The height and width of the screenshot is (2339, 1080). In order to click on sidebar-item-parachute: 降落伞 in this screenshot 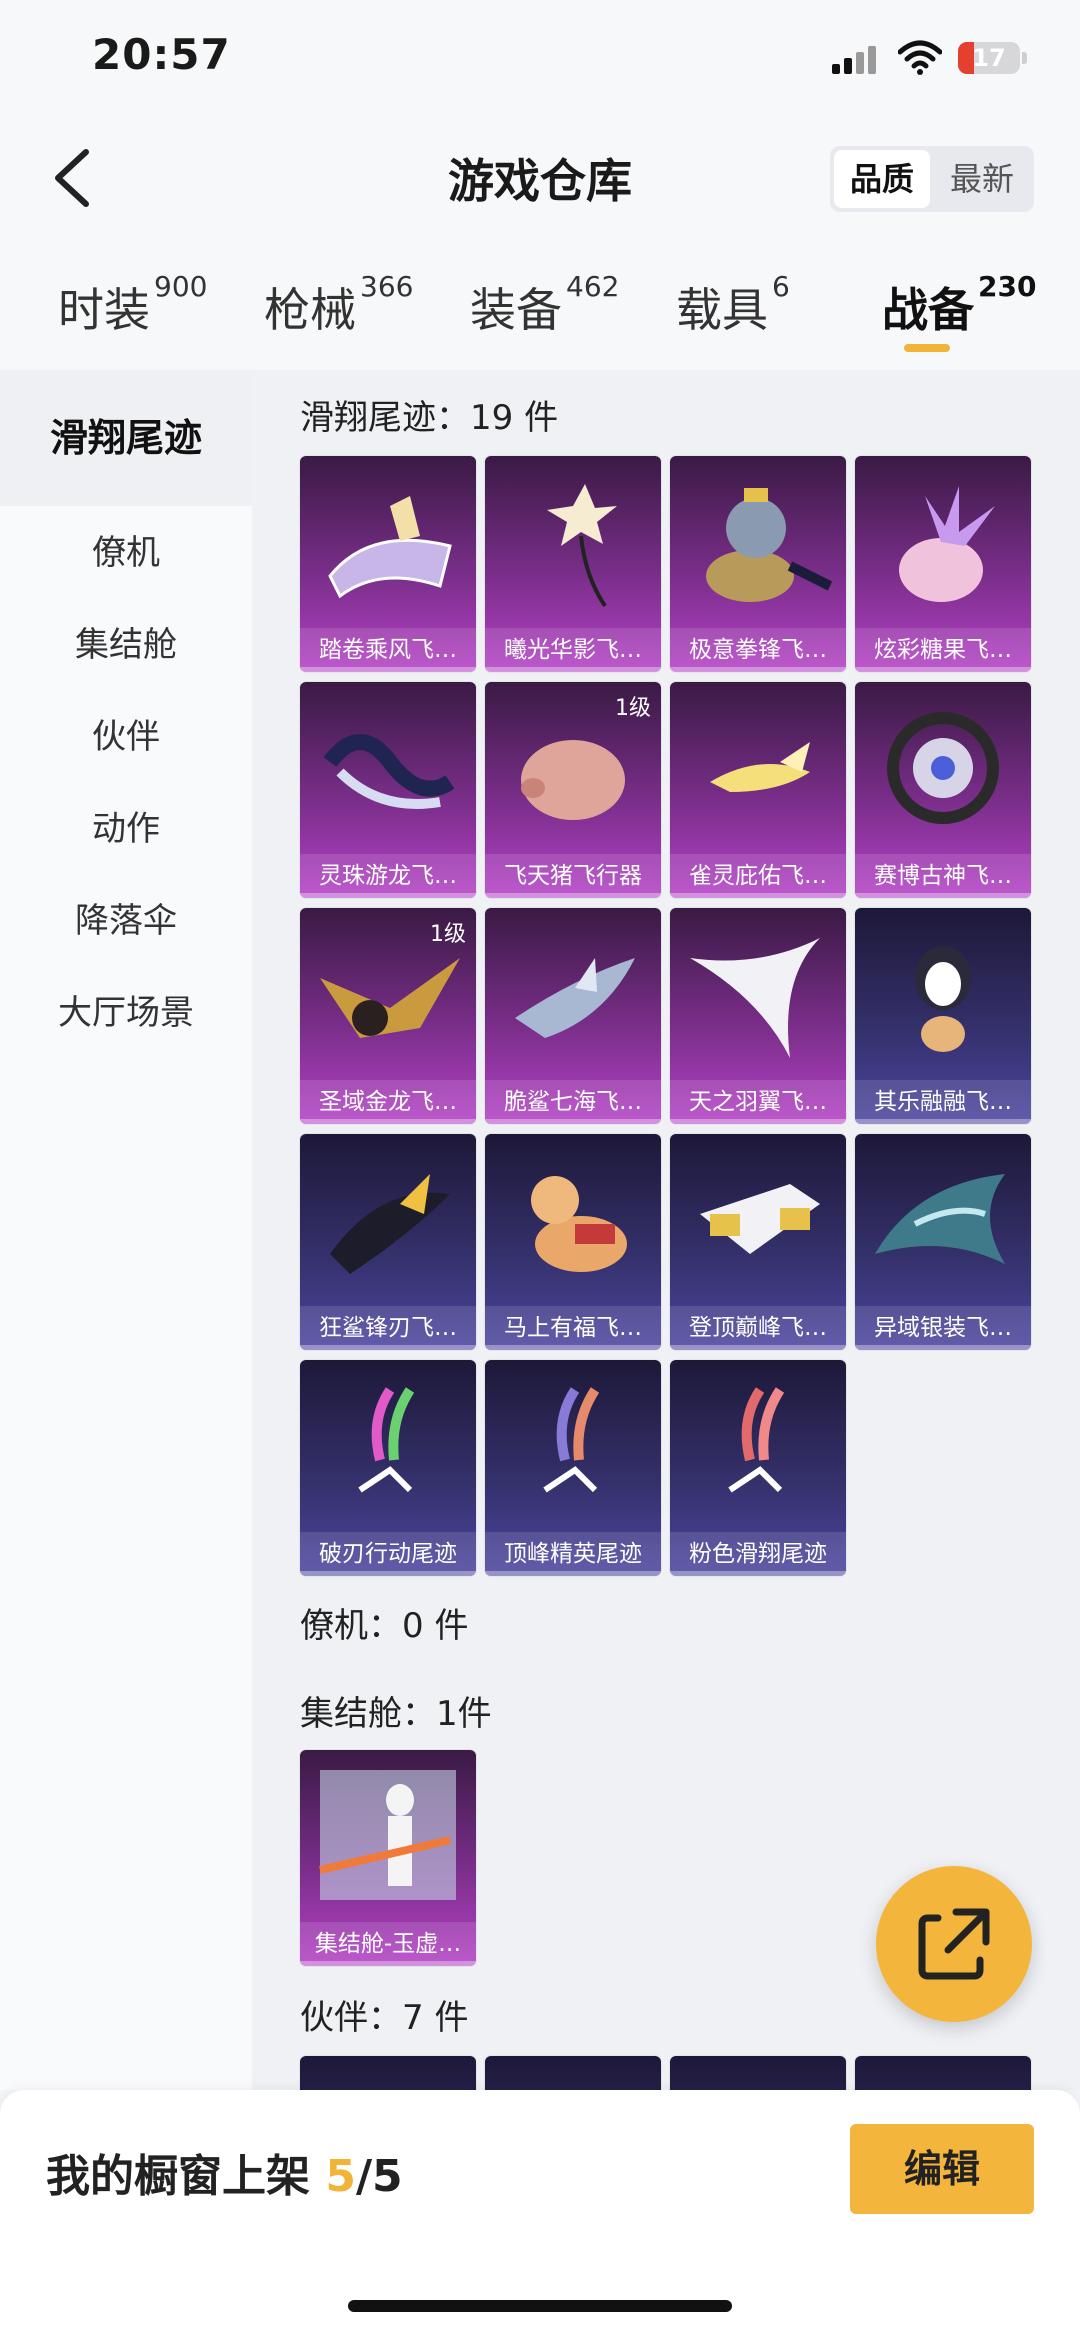, I will do `click(126, 921)`.